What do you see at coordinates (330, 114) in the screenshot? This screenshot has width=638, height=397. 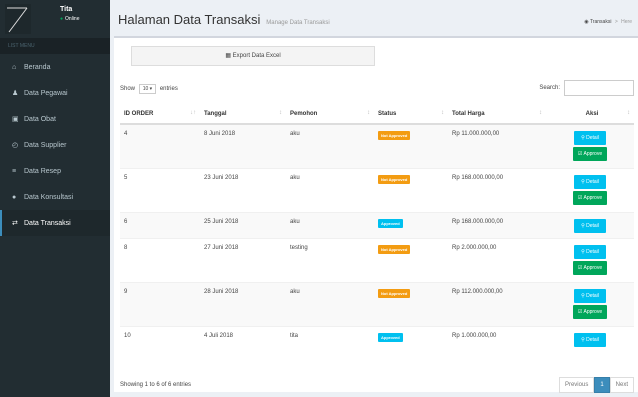 I see `col-pemohon: Pemohon ↕` at bounding box center [330, 114].